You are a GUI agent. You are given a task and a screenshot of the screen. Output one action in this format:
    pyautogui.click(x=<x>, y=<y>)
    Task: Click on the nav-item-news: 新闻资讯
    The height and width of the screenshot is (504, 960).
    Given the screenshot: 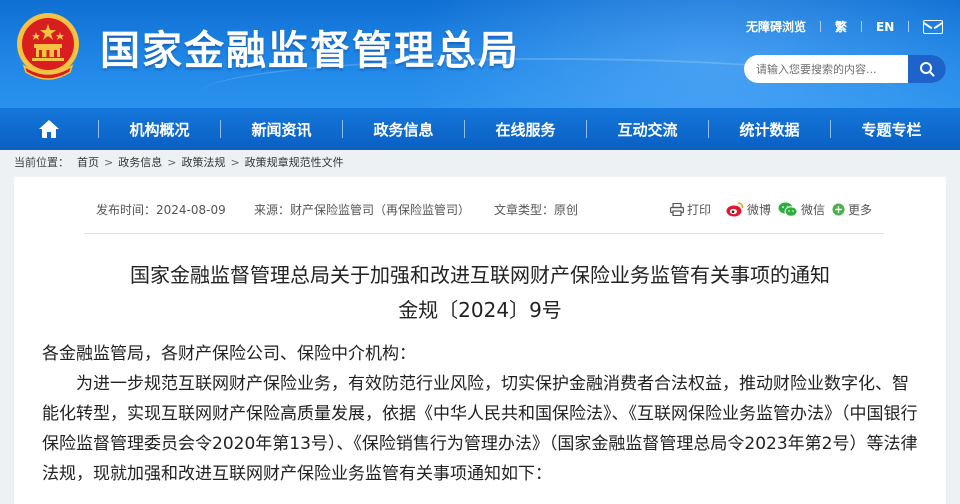 What is the action you would take?
    pyautogui.click(x=281, y=129)
    